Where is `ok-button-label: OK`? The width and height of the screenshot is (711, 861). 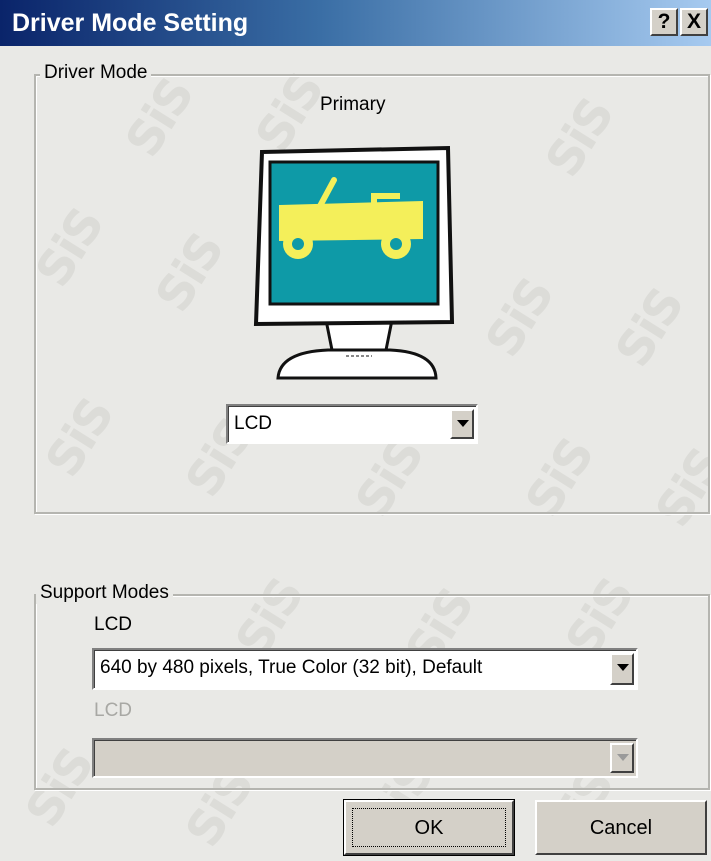
ok-button-label: OK is located at coordinates (429, 828).